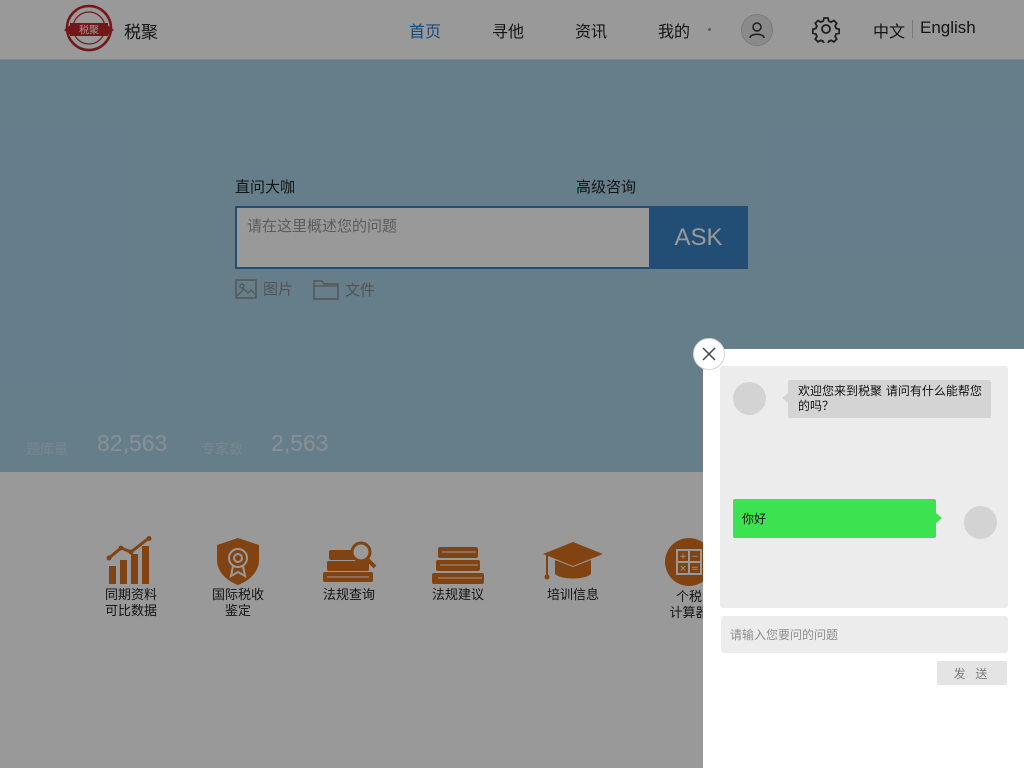  Describe the element at coordinates (749, 398) in the screenshot. I see `bot-avatar` at that location.